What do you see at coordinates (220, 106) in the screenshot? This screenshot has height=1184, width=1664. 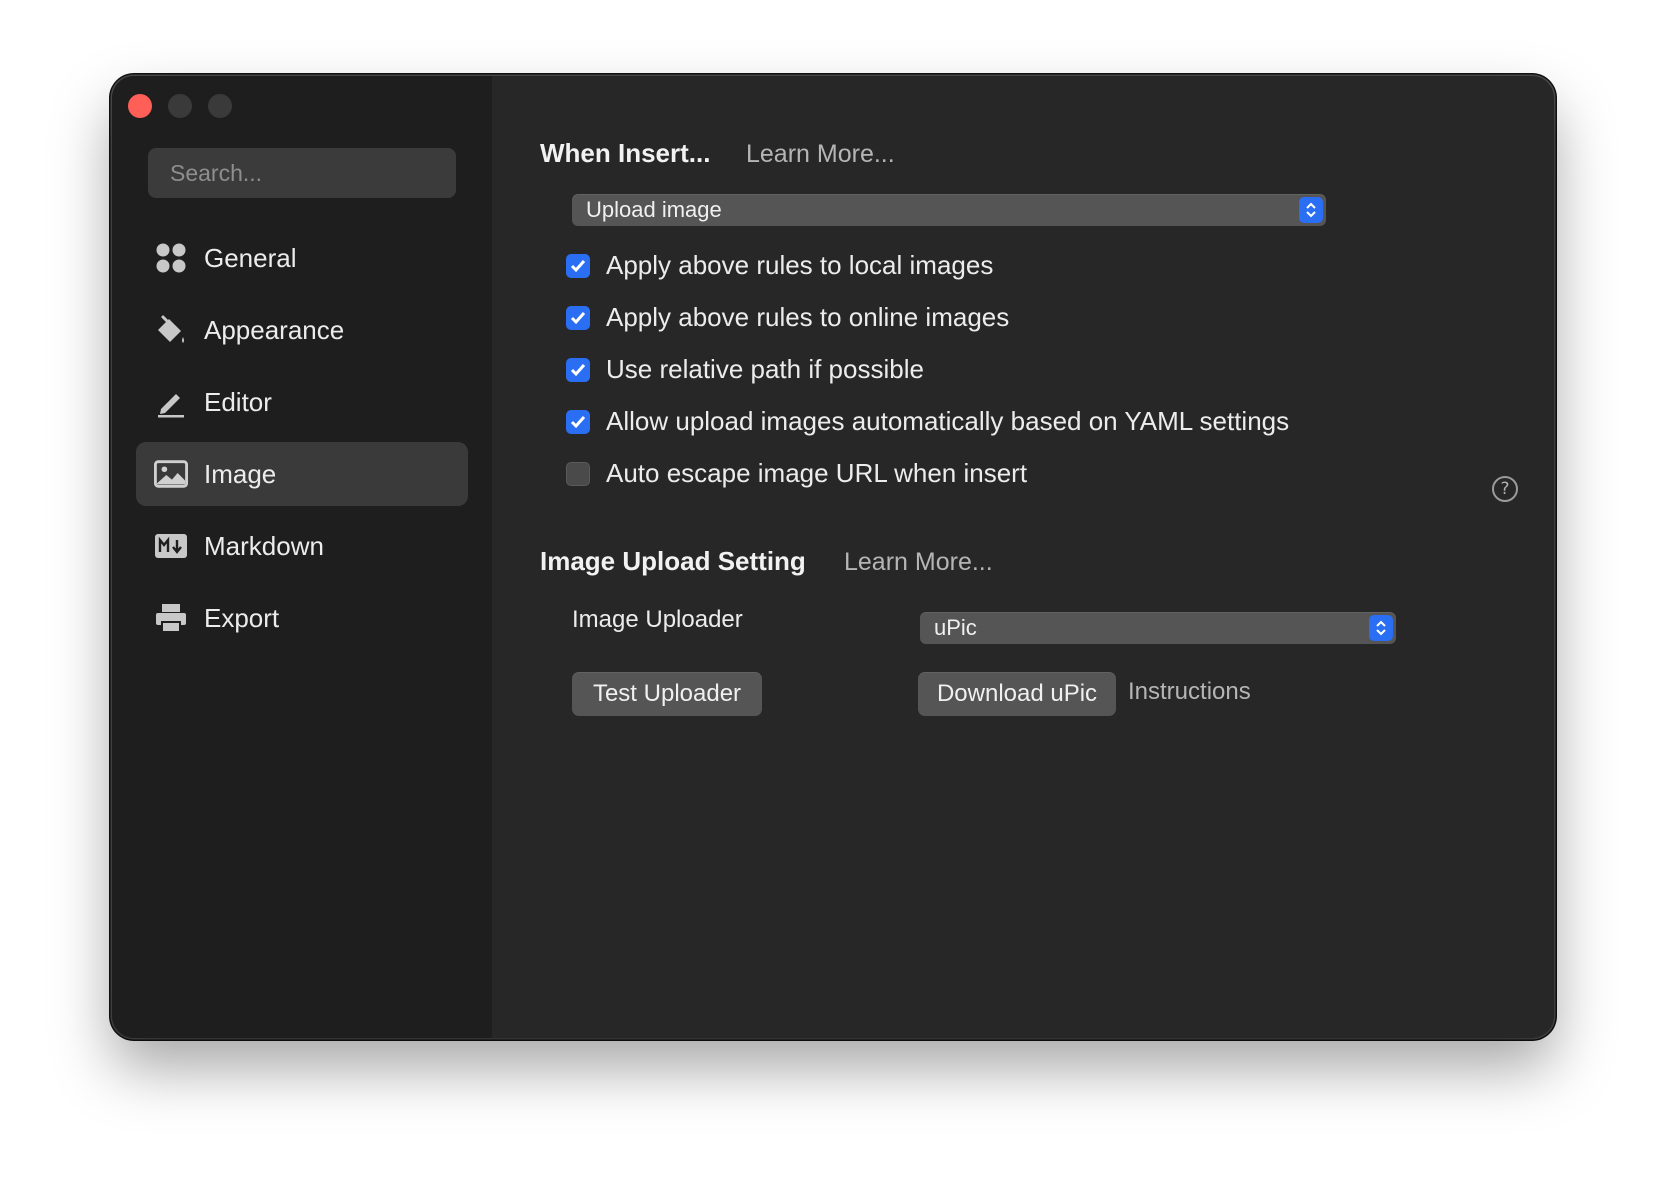 I see `zoom-window-button` at bounding box center [220, 106].